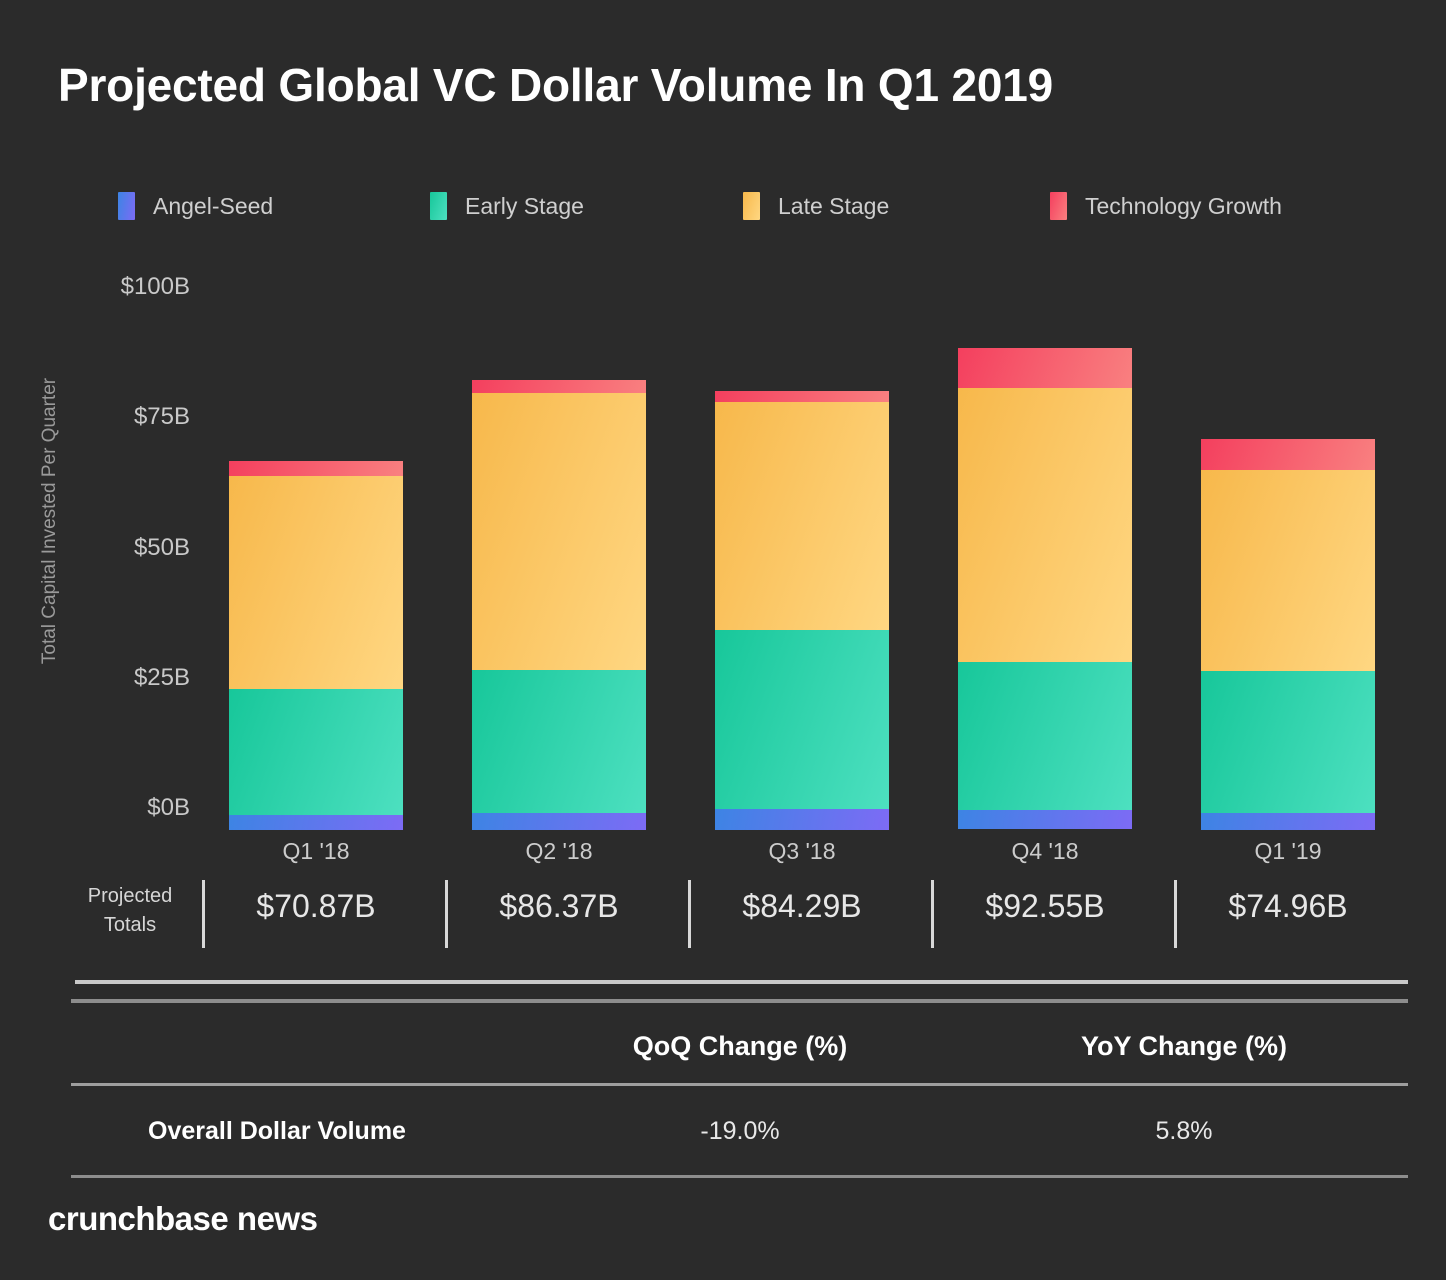 Image resolution: width=1446 pixels, height=1280 pixels. What do you see at coordinates (1184, 1046) in the screenshot?
I see `table-header-yoy: YoY Change (%)` at bounding box center [1184, 1046].